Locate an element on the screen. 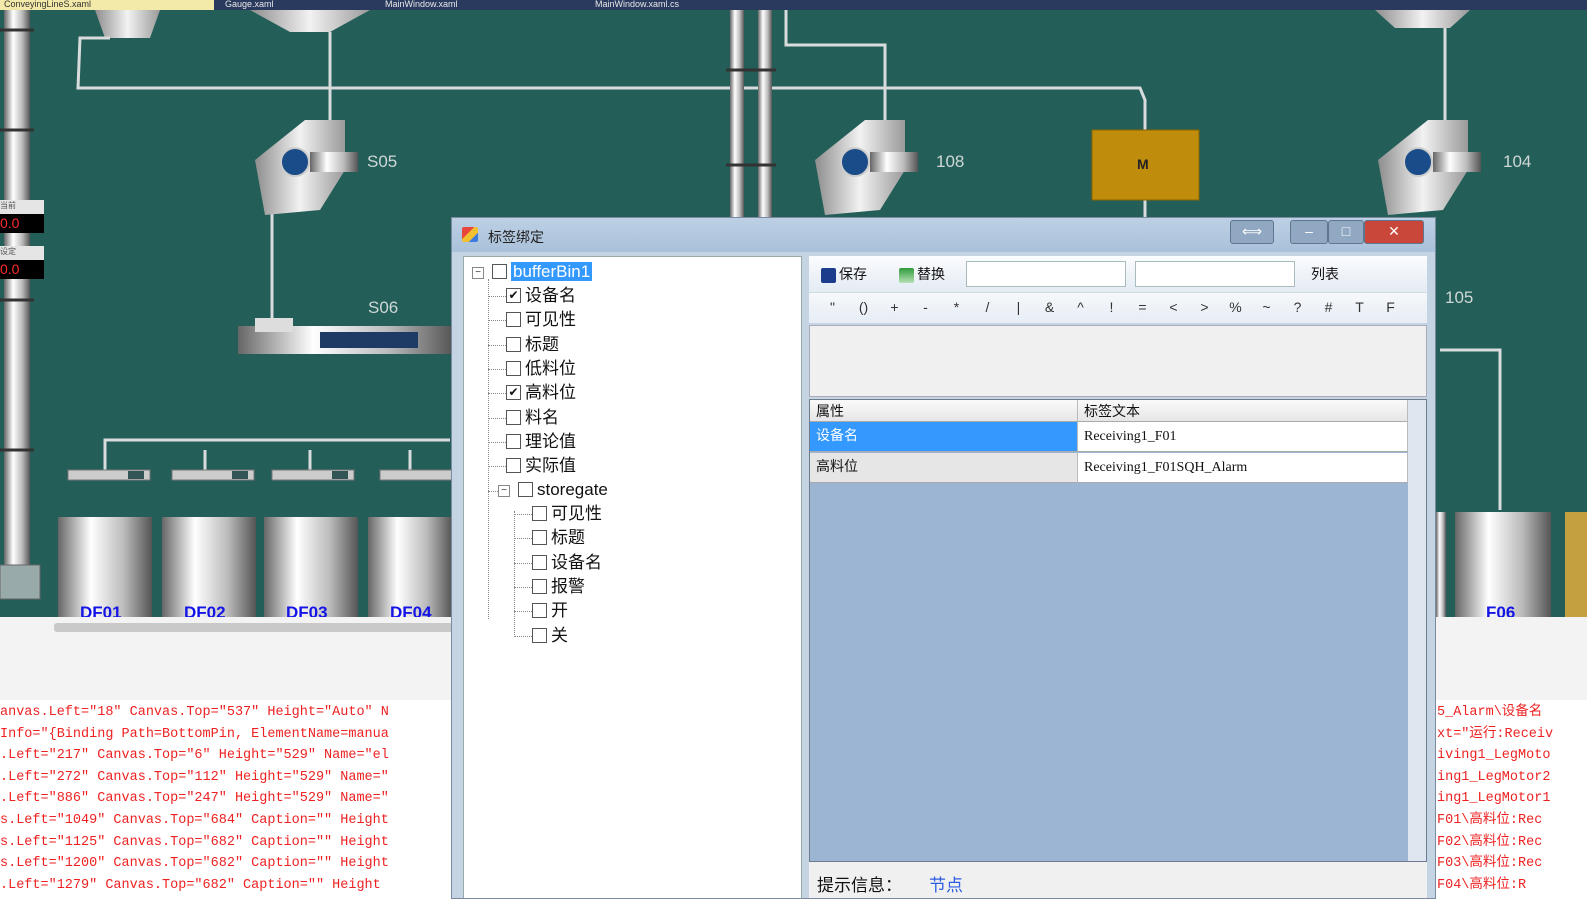 The width and height of the screenshot is (1587, 899). tree-node: 报警 is located at coordinates (558, 587).